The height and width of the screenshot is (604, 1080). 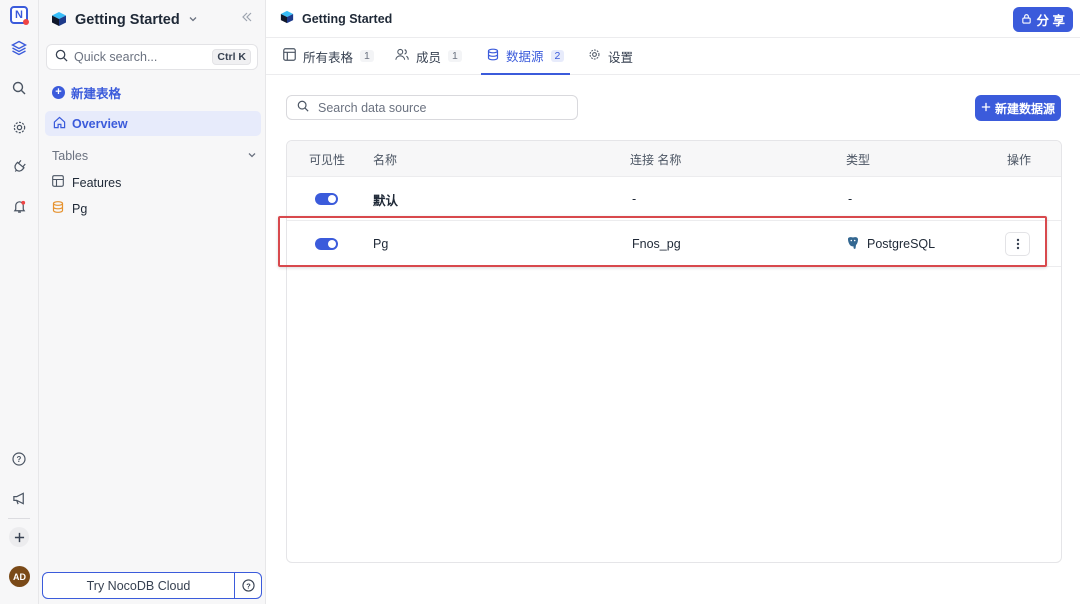 I want to click on sidebar-item-features: Features, so click(x=86, y=182).